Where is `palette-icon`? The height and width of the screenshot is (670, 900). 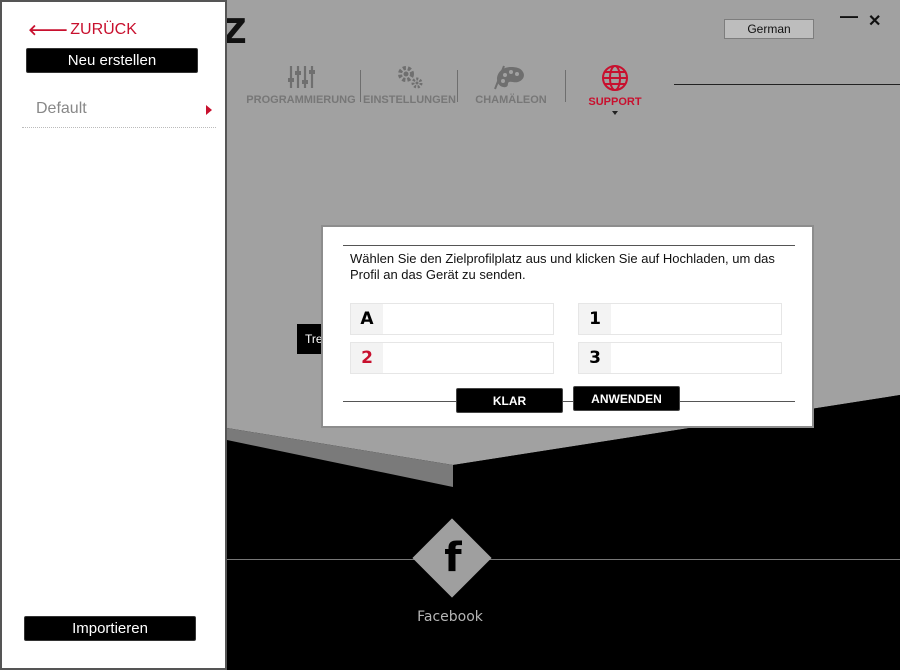
palette-icon is located at coordinates (509, 77).